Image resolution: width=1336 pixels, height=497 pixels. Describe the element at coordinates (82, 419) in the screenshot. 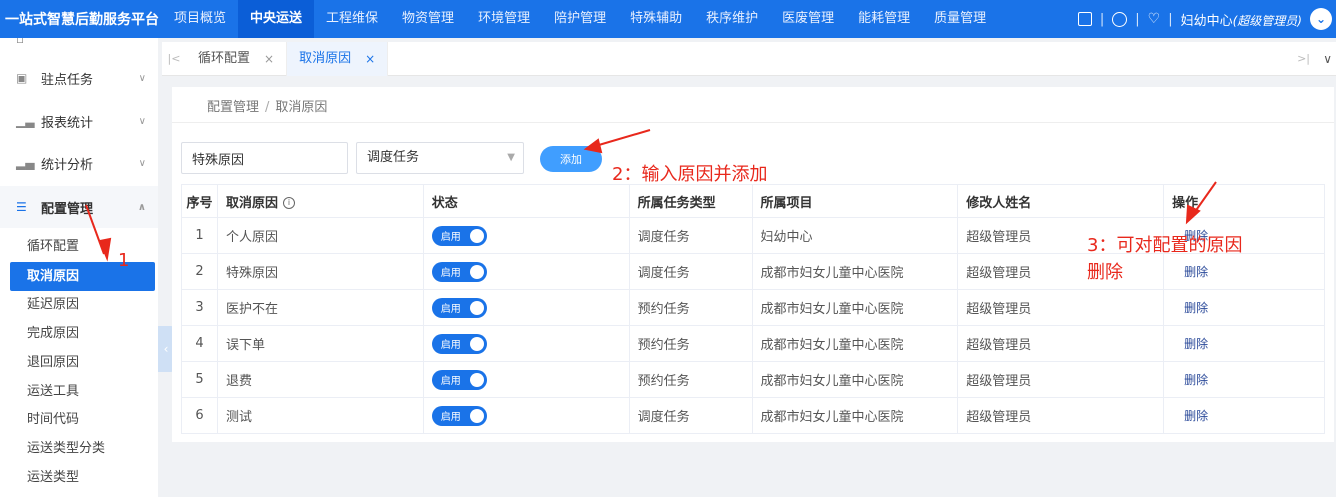

I see `sidebar-item-time-code: 时间代码` at that location.